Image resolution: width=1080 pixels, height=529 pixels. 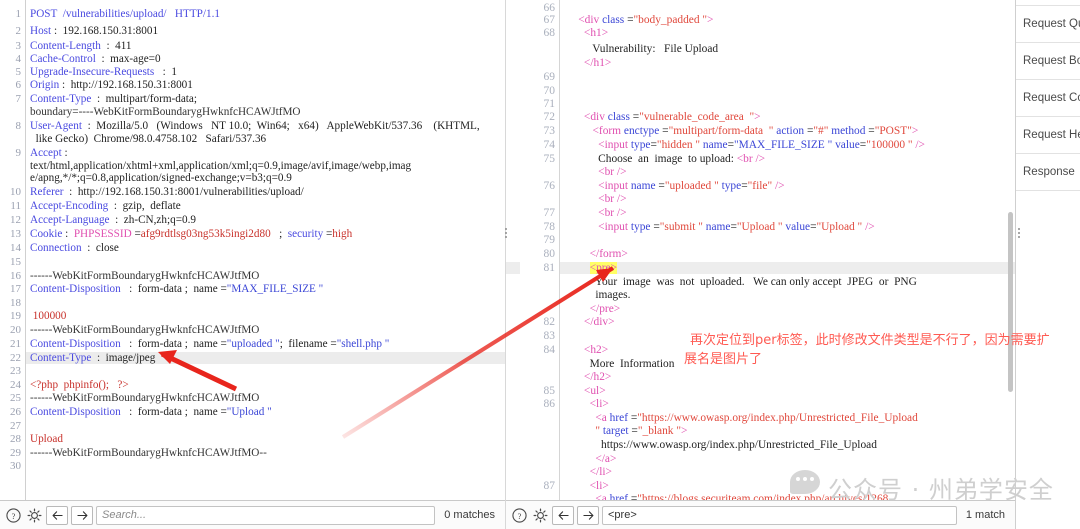 I want to click on code-line: </li>, so click(x=760, y=472).